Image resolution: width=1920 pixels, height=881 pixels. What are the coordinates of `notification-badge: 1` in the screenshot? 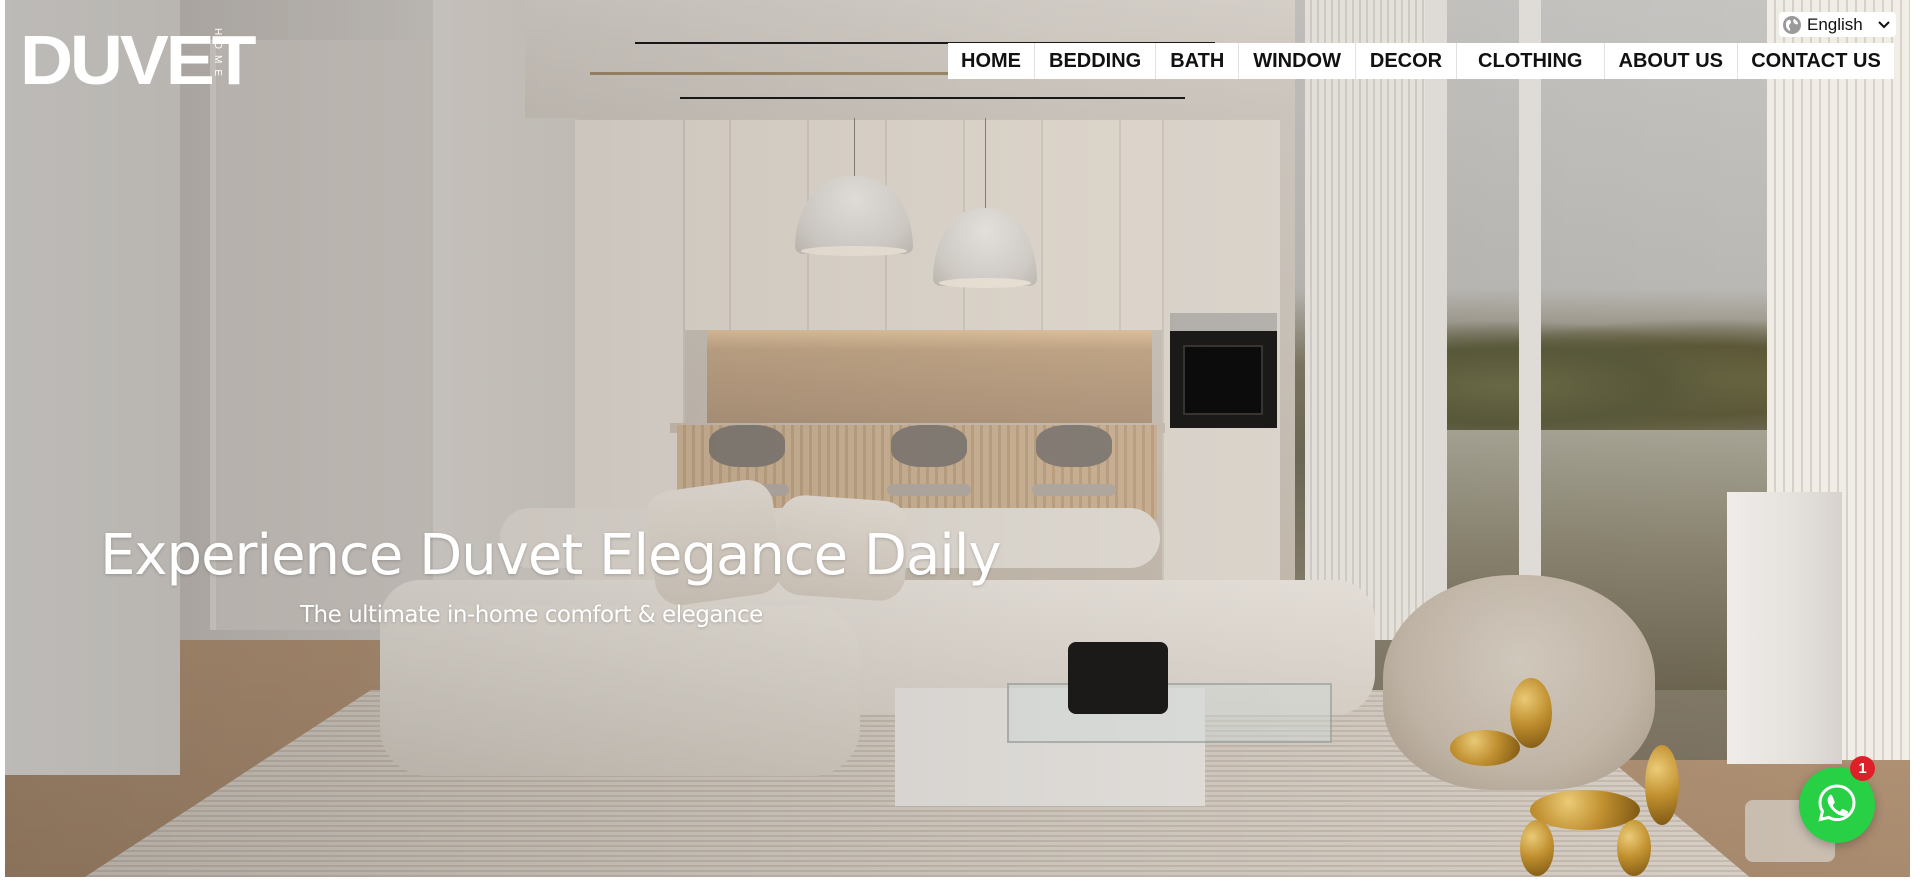 It's located at (1862, 768).